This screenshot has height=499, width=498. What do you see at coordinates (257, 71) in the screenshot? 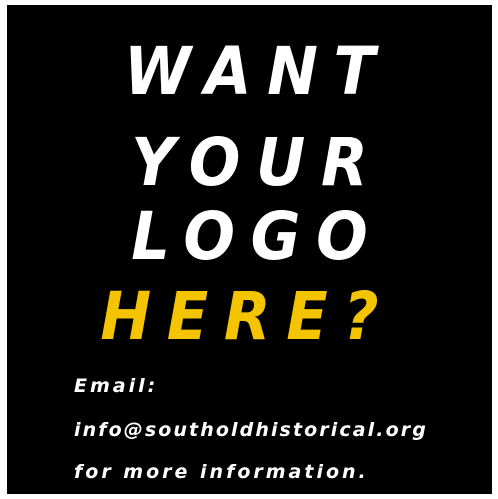
I see `headline-want: WANT` at bounding box center [257, 71].